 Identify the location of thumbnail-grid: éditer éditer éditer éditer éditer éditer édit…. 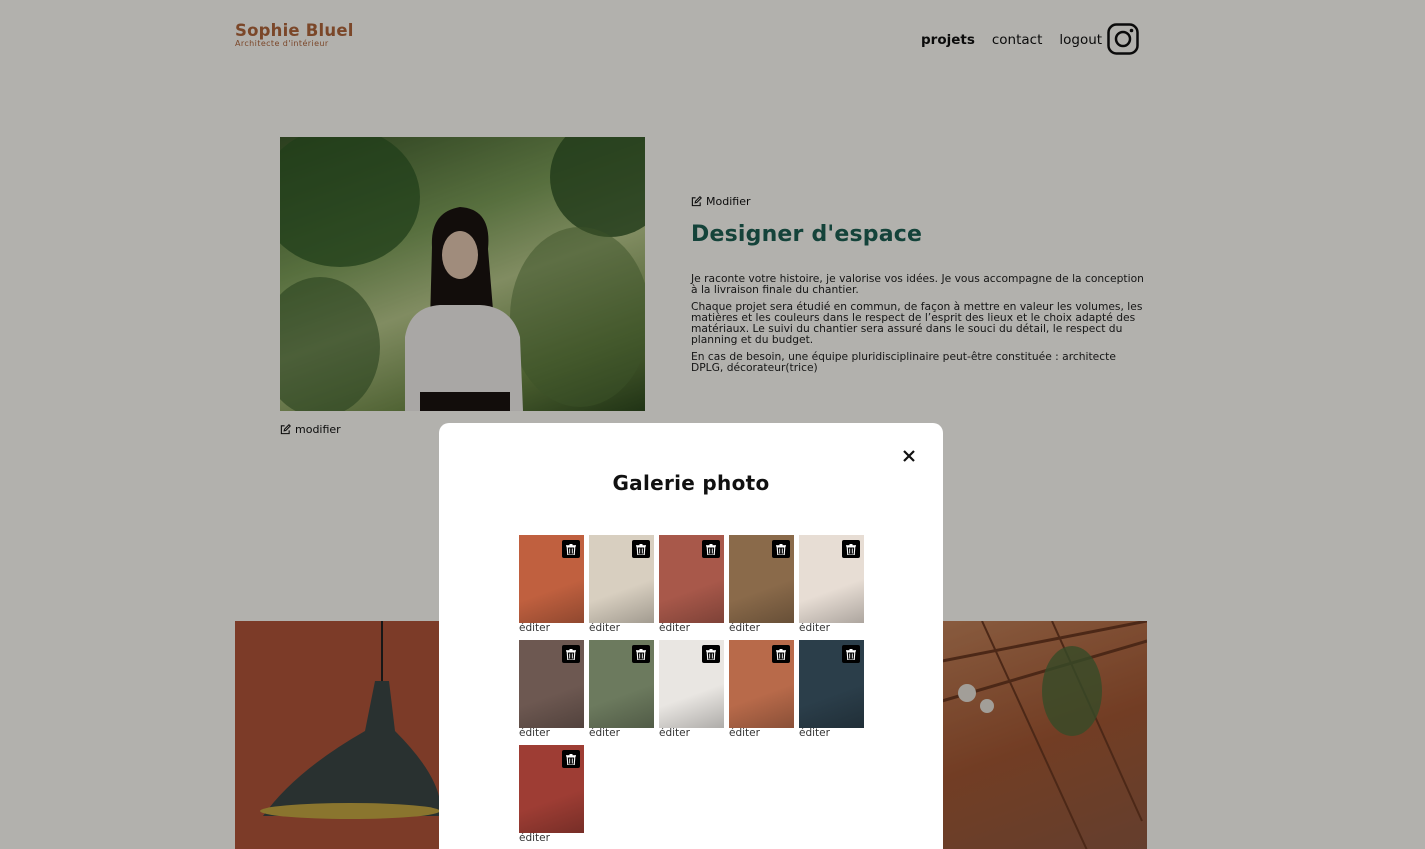
(694, 689).